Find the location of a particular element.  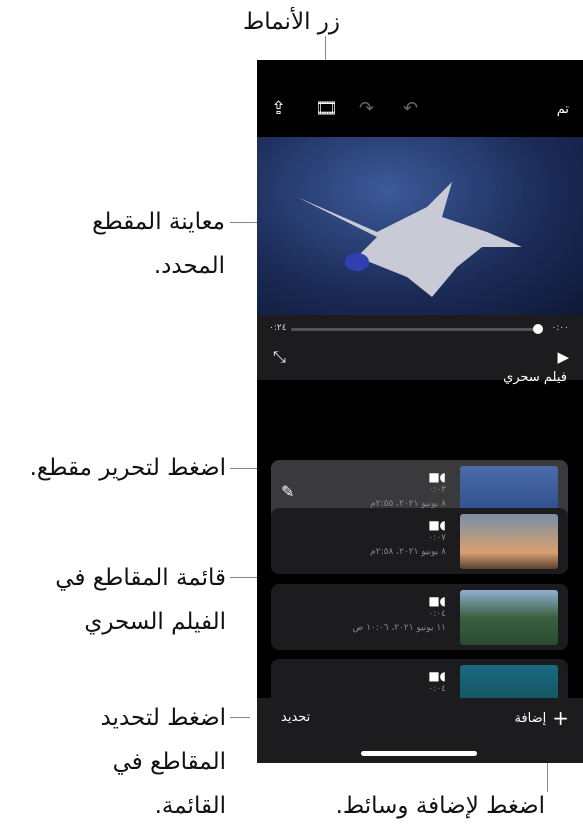

add-button: إضافة + is located at coordinates (541, 718).